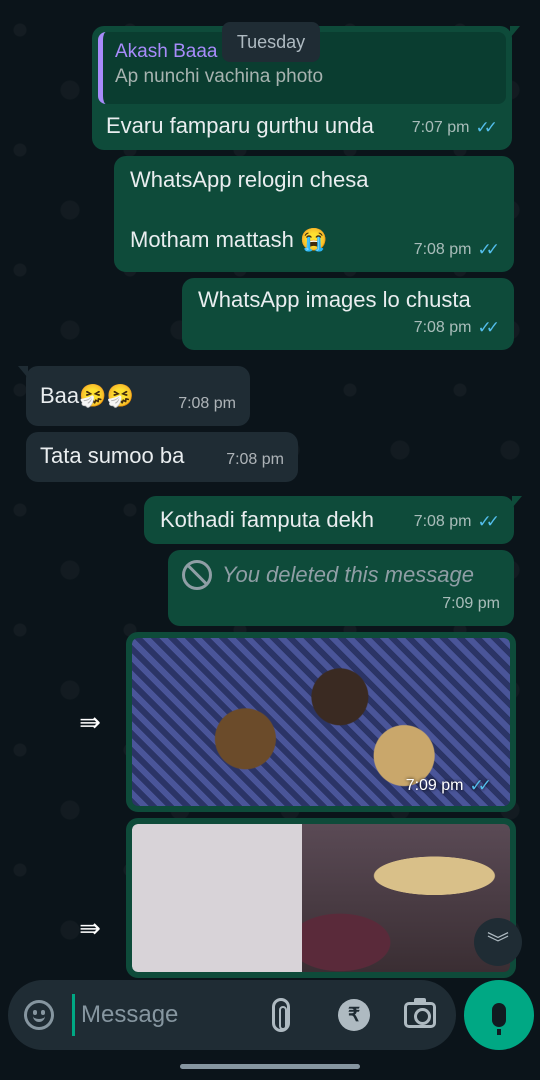 This screenshot has height=1080, width=540. I want to click on message-text-line: Motham mattash 😭, so click(229, 239).